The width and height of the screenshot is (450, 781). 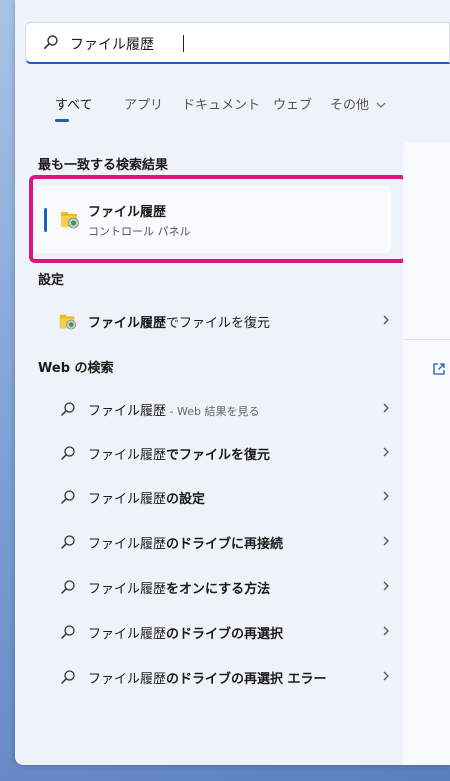 I want to click on file-history-icon, so click(x=68, y=322).